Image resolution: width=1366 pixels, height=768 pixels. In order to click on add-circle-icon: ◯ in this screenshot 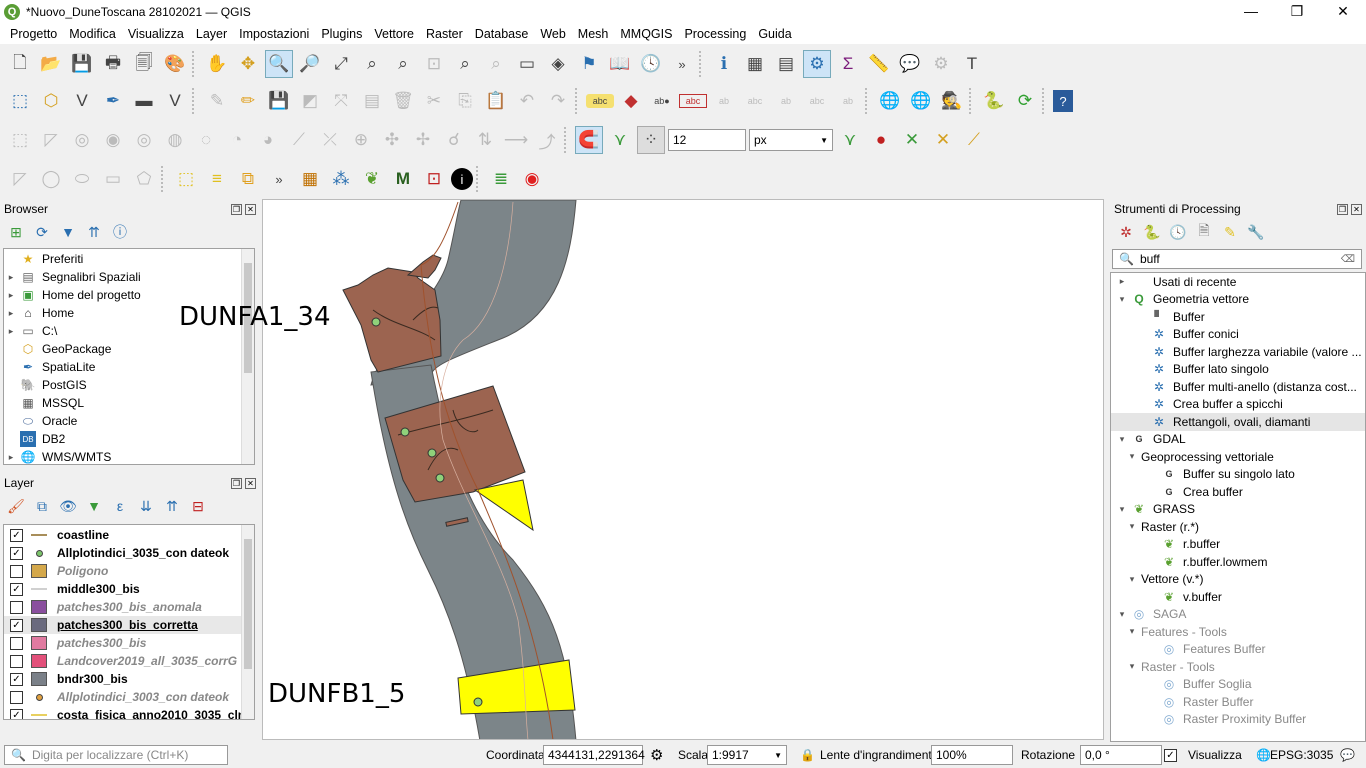, I will do `click(51, 179)`.